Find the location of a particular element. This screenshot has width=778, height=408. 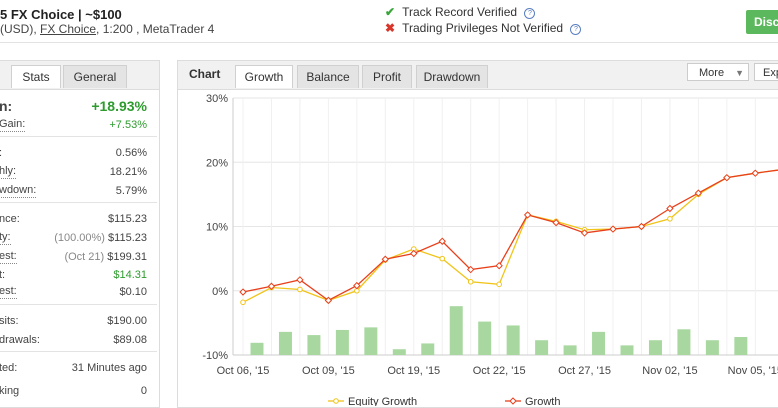

stat-number: $115.23 is located at coordinates (127, 238).